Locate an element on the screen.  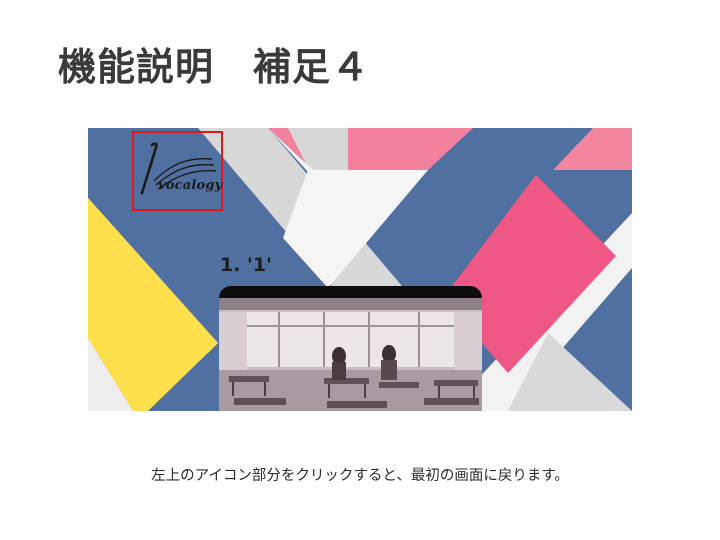
video-thumbnail is located at coordinates (350, 348).